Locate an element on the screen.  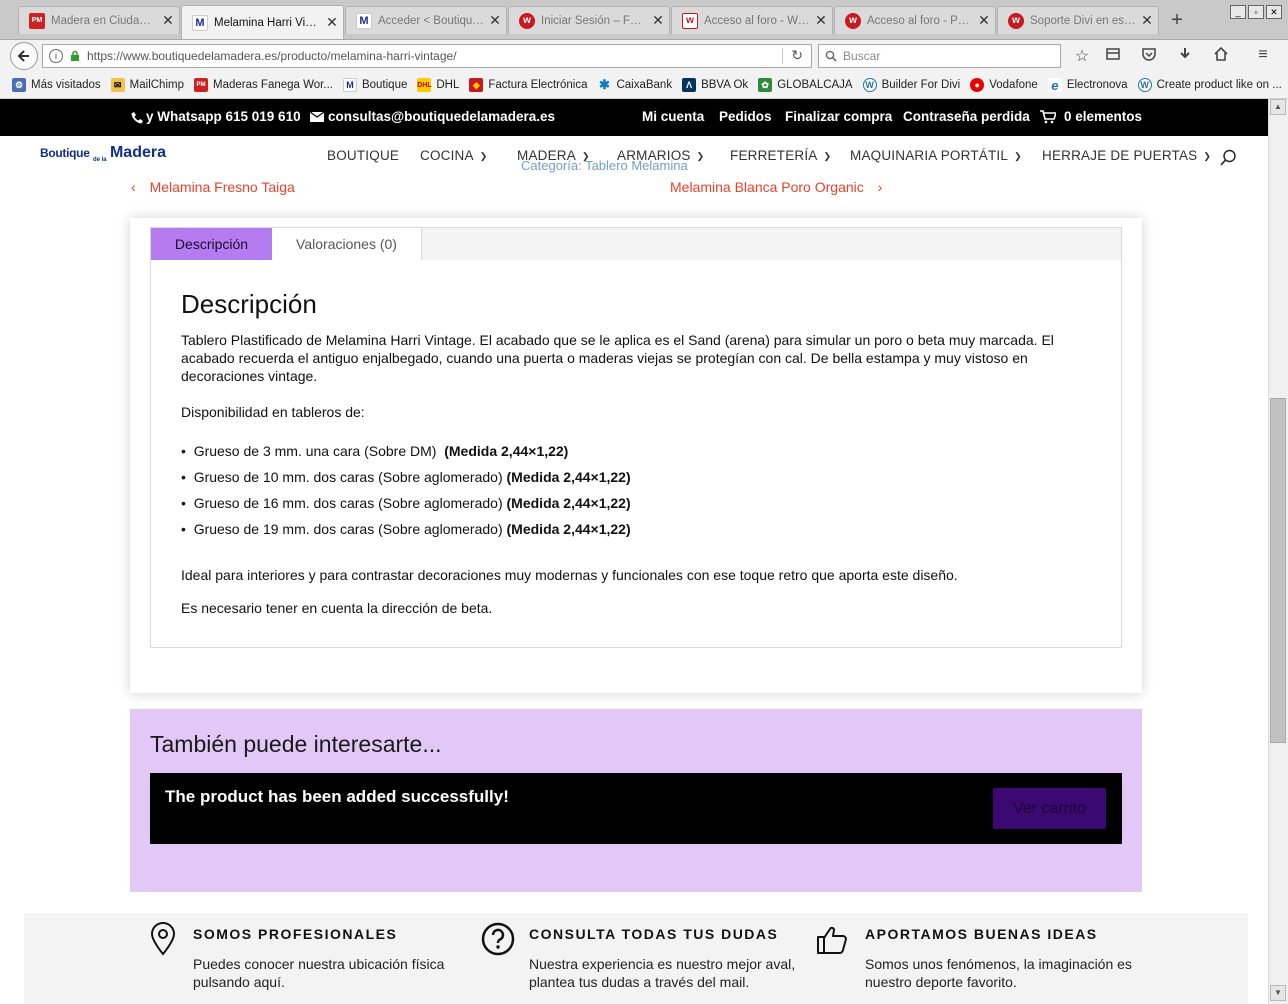
back-button is located at coordinates (24, 56).